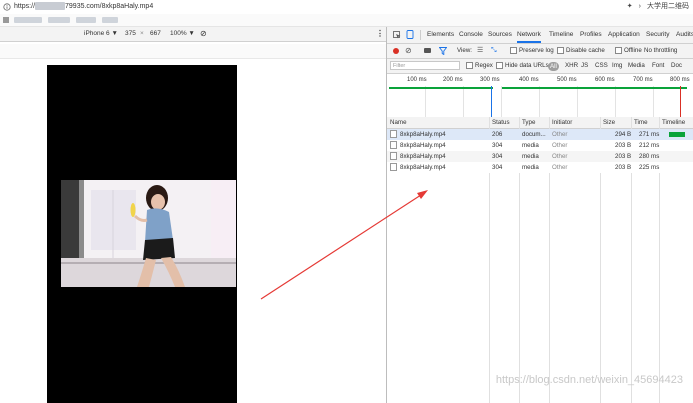  What do you see at coordinates (479, 66) in the screenshot?
I see `regex-checkbox: Regex` at bounding box center [479, 66].